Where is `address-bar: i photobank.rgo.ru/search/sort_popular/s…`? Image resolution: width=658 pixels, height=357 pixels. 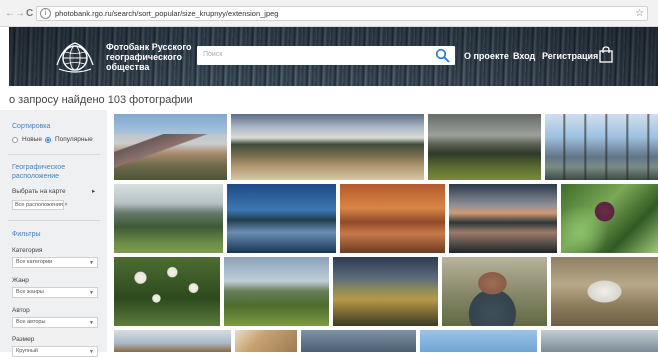
address-bar: i photobank.rgo.ru/search/sort_popular/s… is located at coordinates (342, 13).